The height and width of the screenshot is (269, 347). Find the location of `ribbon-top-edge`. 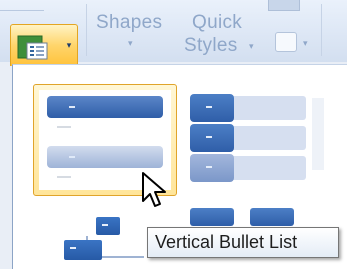

ribbon-top-edge is located at coordinates (22, 5).